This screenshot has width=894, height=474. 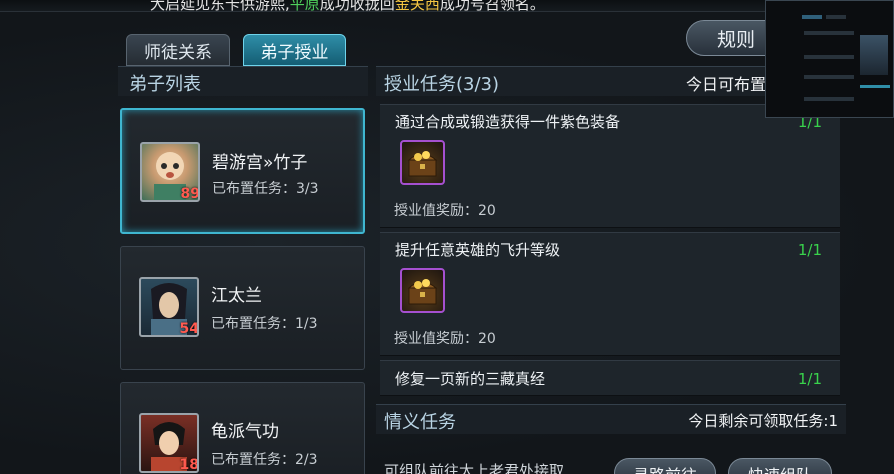 I want to click on disciple-item-jiangtailan: 54 江太兰 已布置任务：1/3, so click(x=242, y=308).